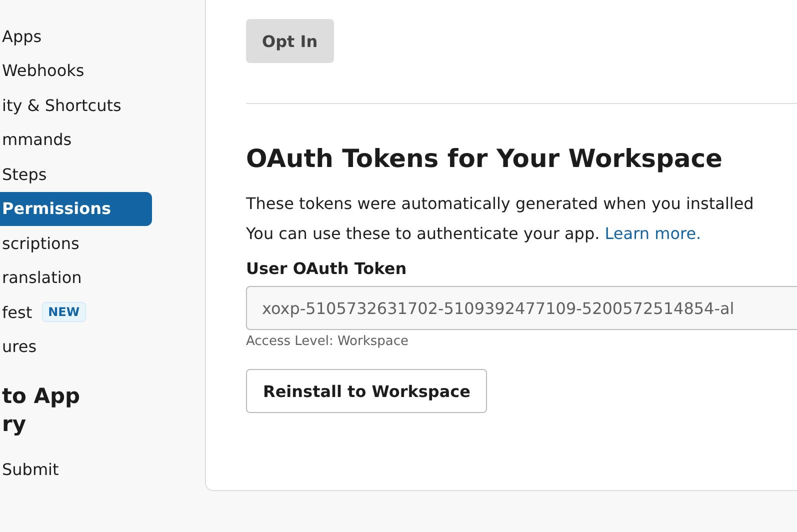  What do you see at coordinates (500, 219) in the screenshot?
I see `description-text: These tokens were automatically generated when you installed You can use these to authenticate your app. Learn more.` at bounding box center [500, 219].